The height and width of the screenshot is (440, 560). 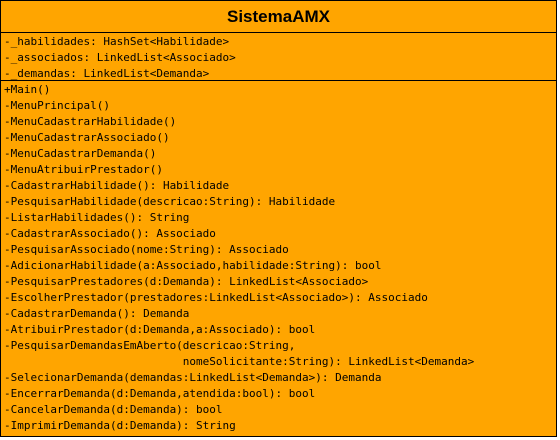 I want to click on class-name: SistemaAMX, so click(x=278, y=16).